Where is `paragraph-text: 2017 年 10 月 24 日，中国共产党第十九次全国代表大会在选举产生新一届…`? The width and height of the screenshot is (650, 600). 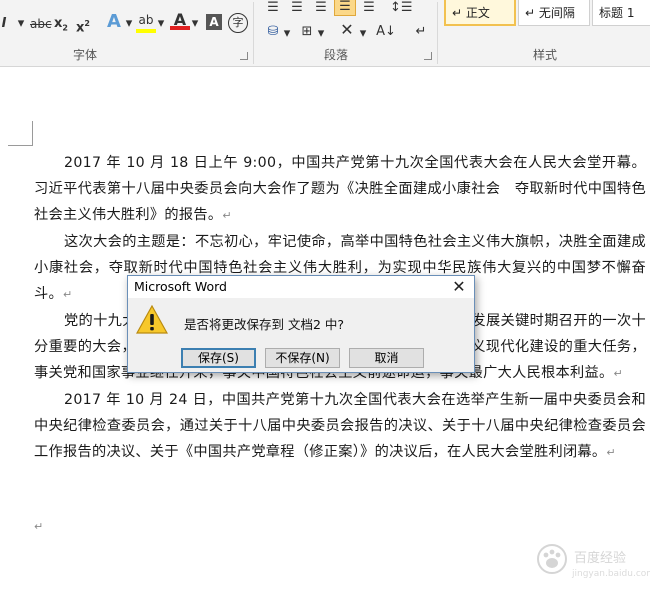 paragraph-text: 2017 年 10 月 24 日，中国共产党第十九次全国代表大会在选举产生新一届… is located at coordinates (340, 426).